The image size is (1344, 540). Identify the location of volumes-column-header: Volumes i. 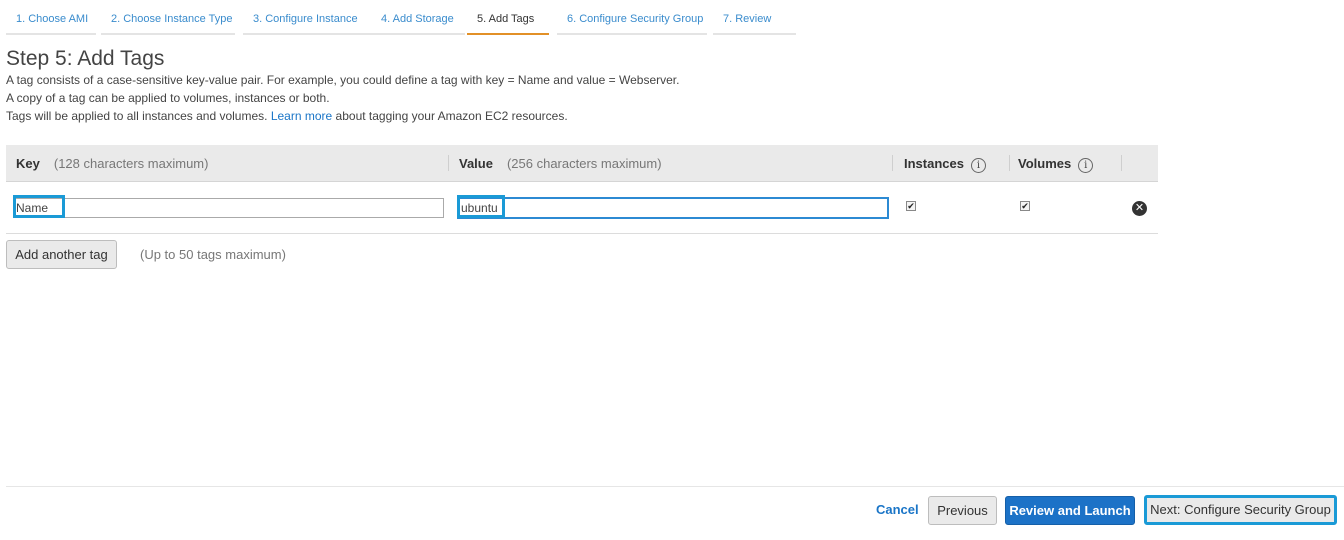
(1056, 164).